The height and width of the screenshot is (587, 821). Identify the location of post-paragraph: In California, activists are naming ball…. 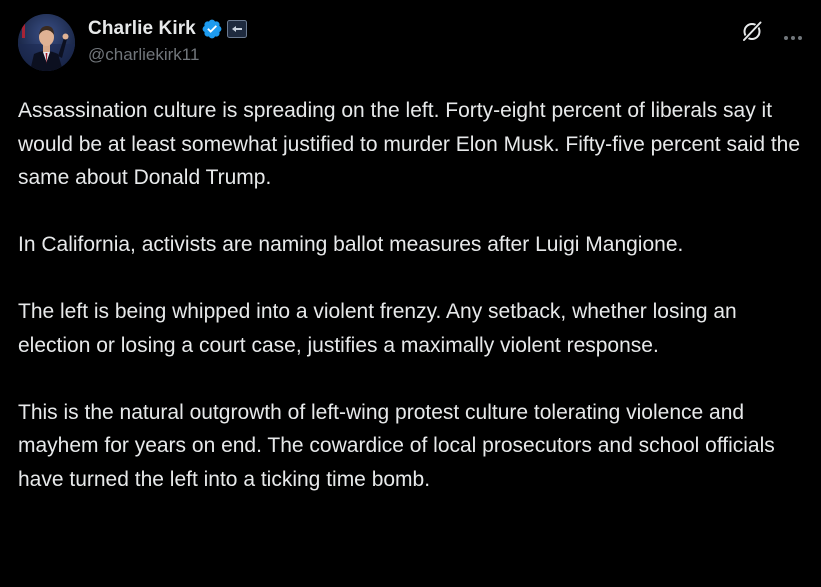
(351, 244).